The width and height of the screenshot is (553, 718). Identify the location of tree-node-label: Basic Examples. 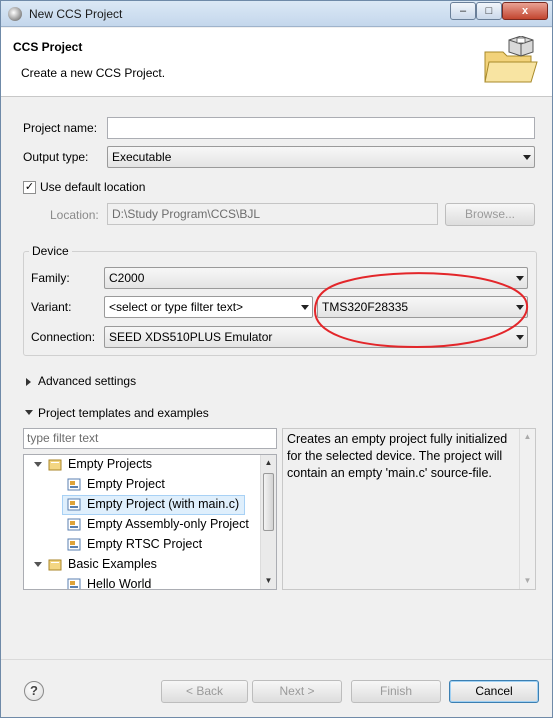
(112, 564).